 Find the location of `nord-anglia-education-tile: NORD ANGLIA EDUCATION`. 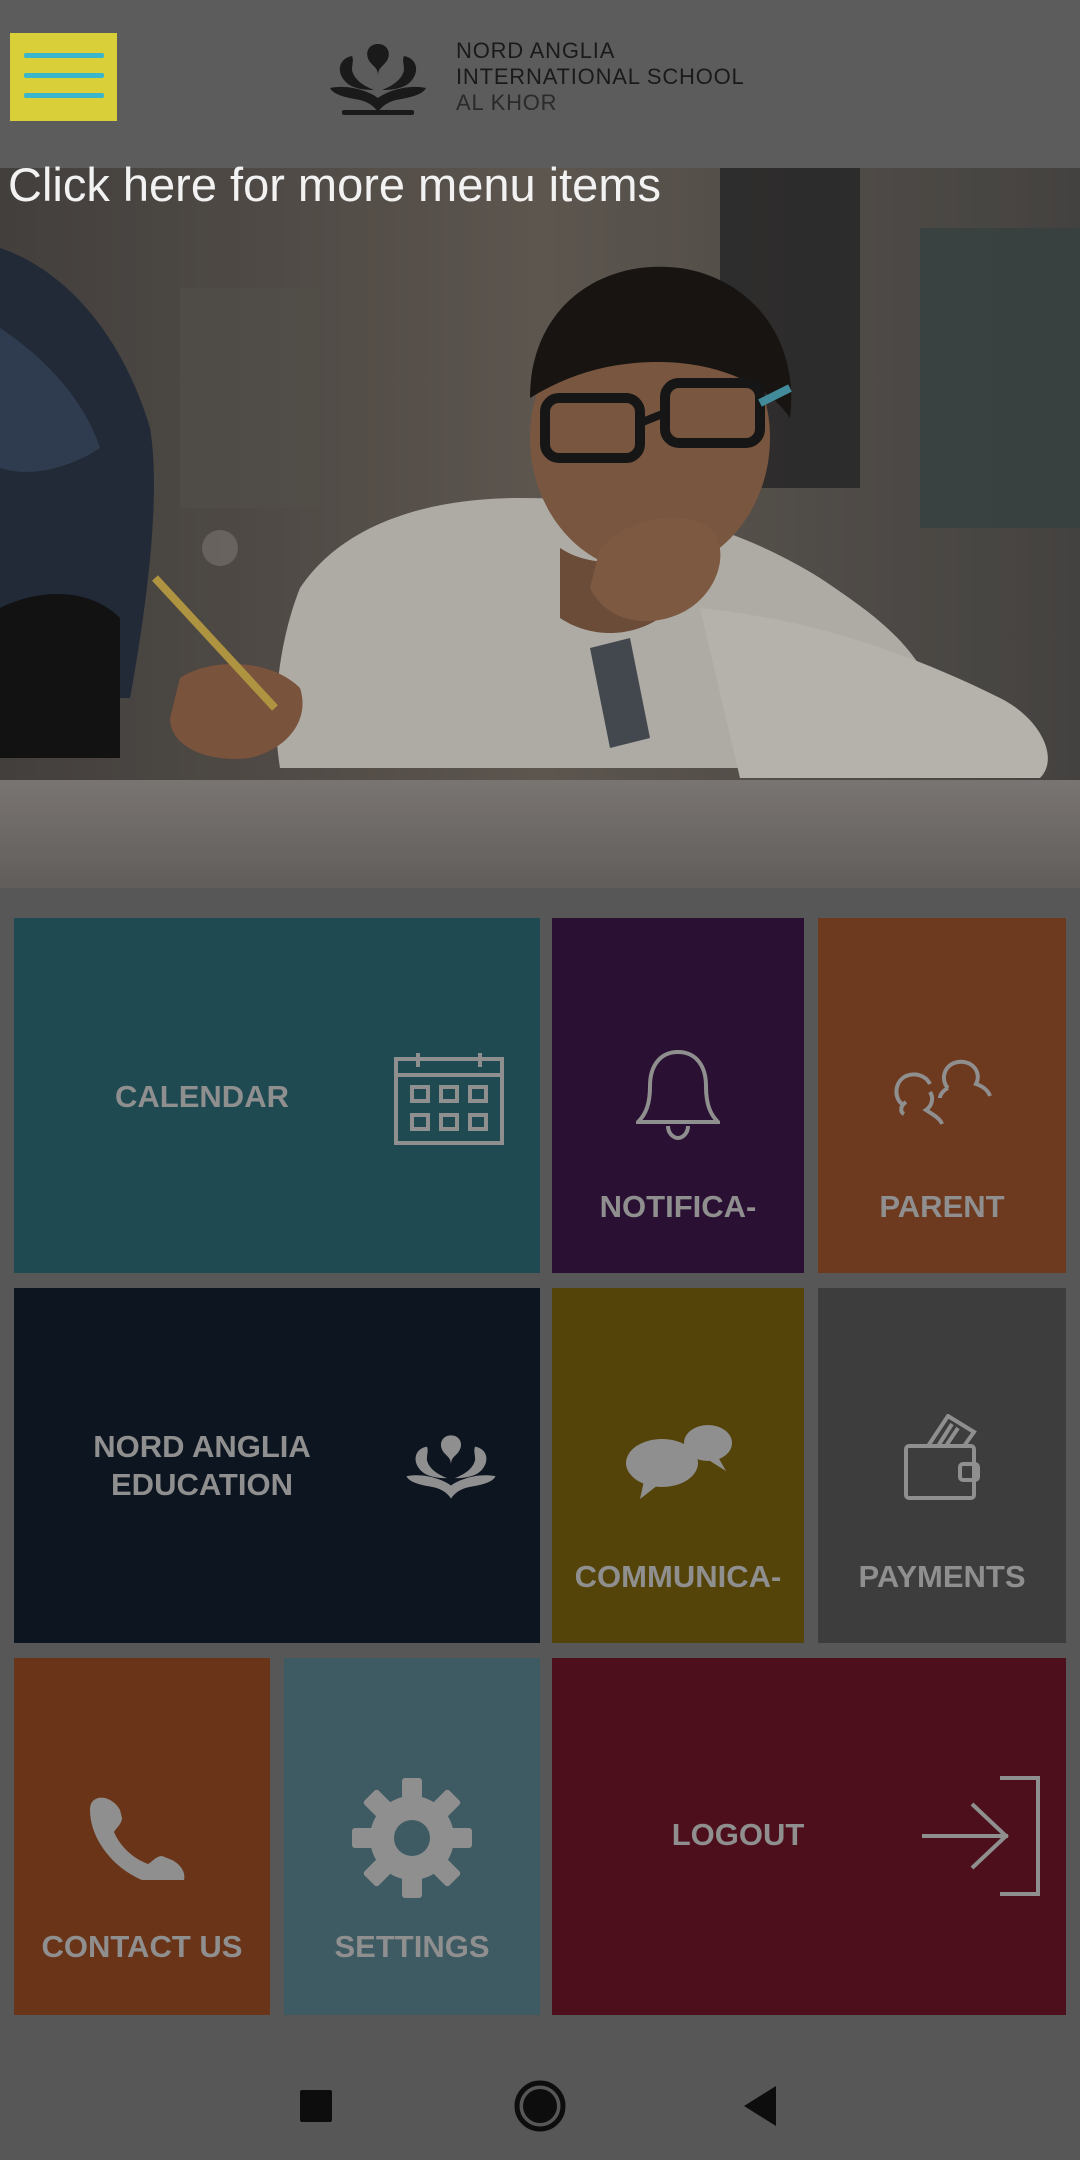

nord-anglia-education-tile: NORD ANGLIA EDUCATION is located at coordinates (277, 1465).